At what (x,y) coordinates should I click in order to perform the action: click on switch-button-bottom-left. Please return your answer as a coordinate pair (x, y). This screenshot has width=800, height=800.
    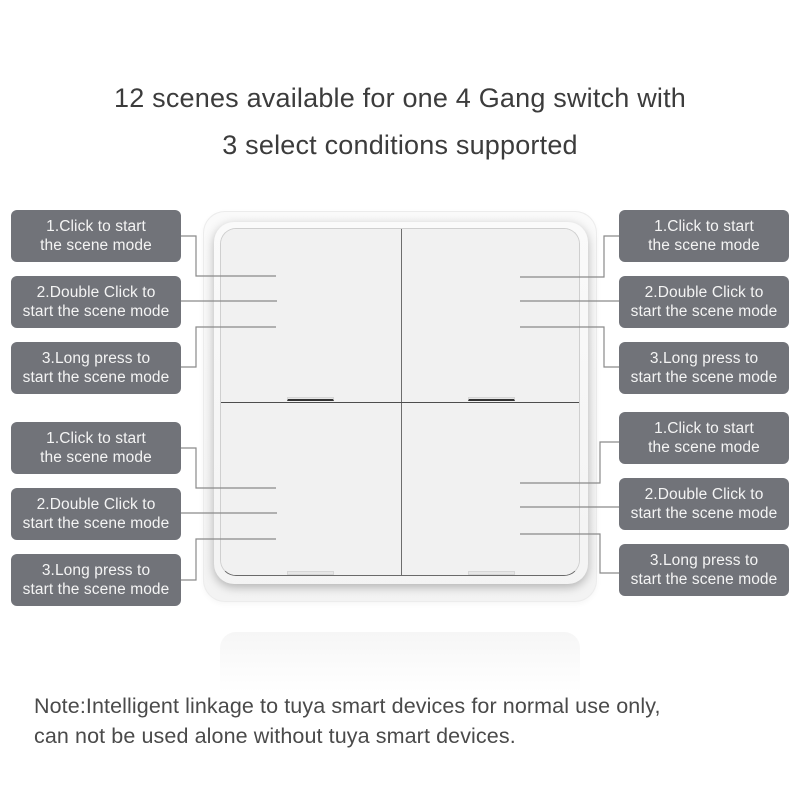
    Looking at the image, I should click on (311, 489).